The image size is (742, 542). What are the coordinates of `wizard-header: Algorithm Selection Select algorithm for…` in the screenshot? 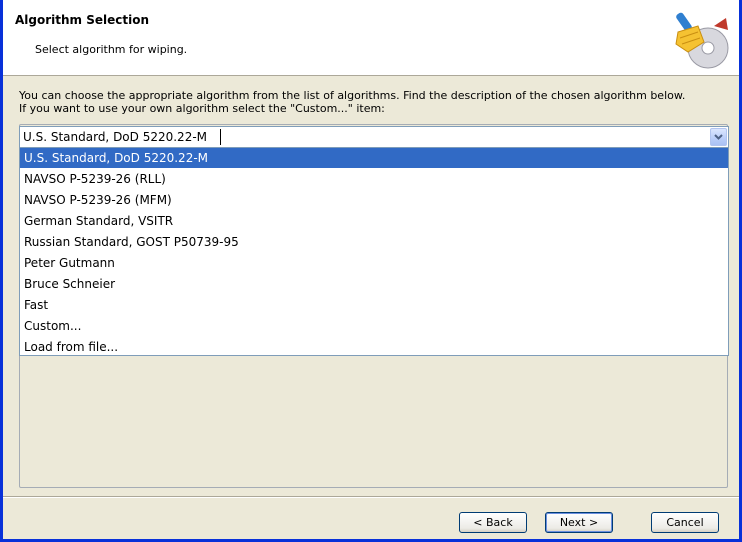 It's located at (371, 38).